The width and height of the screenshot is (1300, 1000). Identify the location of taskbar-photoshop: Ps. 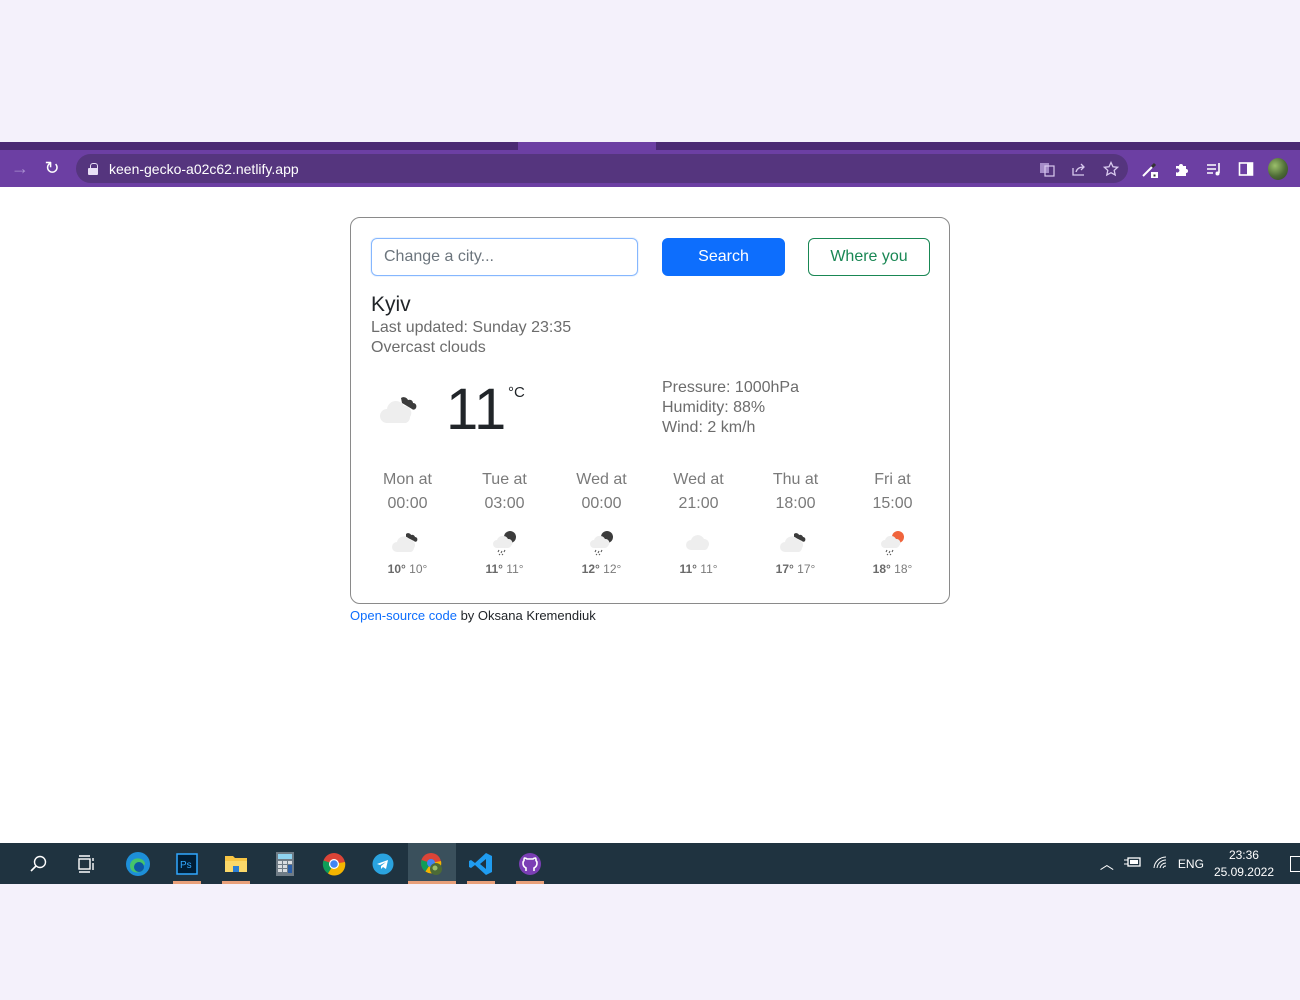
(187, 863).